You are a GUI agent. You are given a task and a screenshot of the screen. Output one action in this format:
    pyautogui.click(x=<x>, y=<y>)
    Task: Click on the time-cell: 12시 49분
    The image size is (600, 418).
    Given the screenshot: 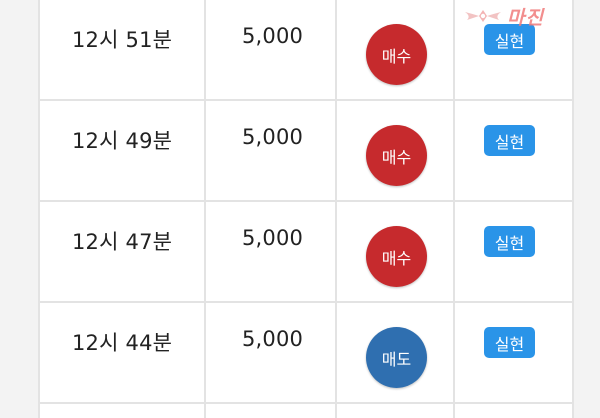 What is the action you would take?
    pyautogui.click(x=123, y=150)
    